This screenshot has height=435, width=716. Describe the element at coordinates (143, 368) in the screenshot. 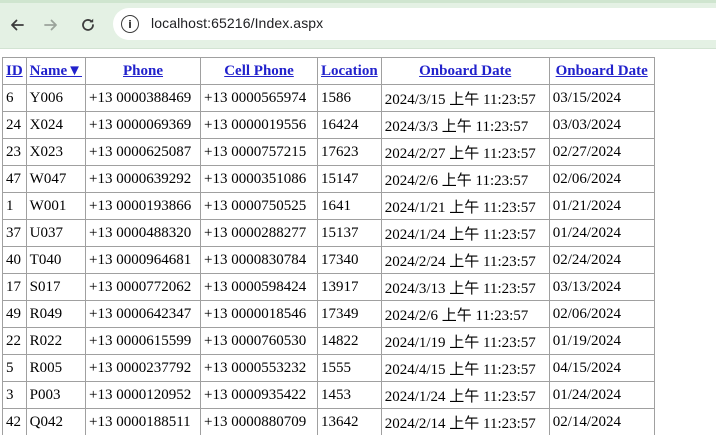

I see `phone-cell: +13 0000237792` at that location.